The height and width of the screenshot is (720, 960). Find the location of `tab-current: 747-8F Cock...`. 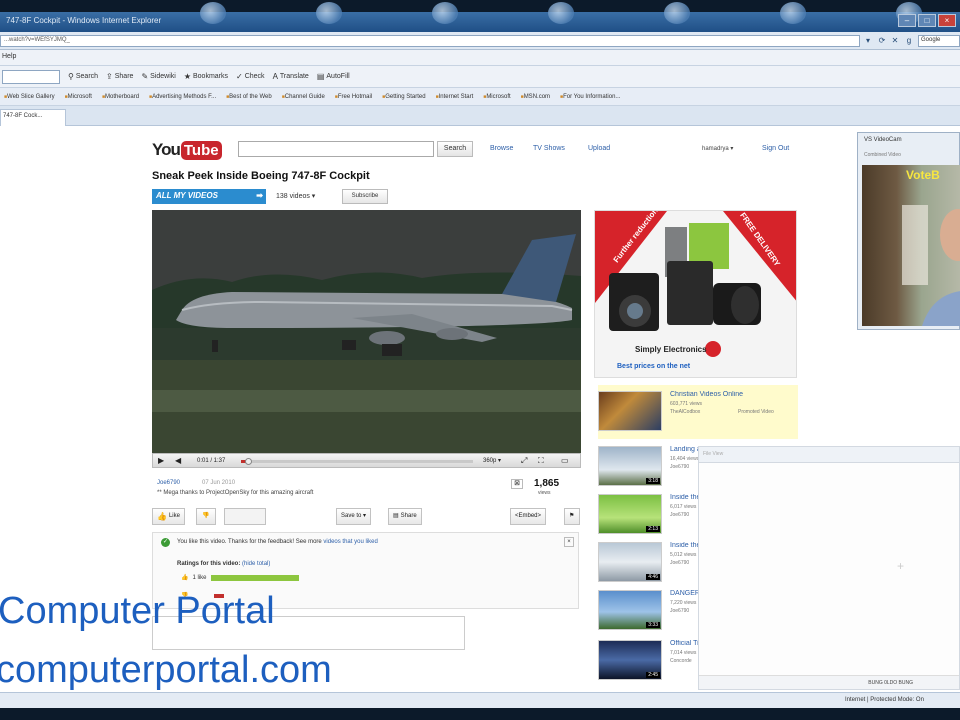

tab-current: 747-8F Cock... is located at coordinates (33, 117).